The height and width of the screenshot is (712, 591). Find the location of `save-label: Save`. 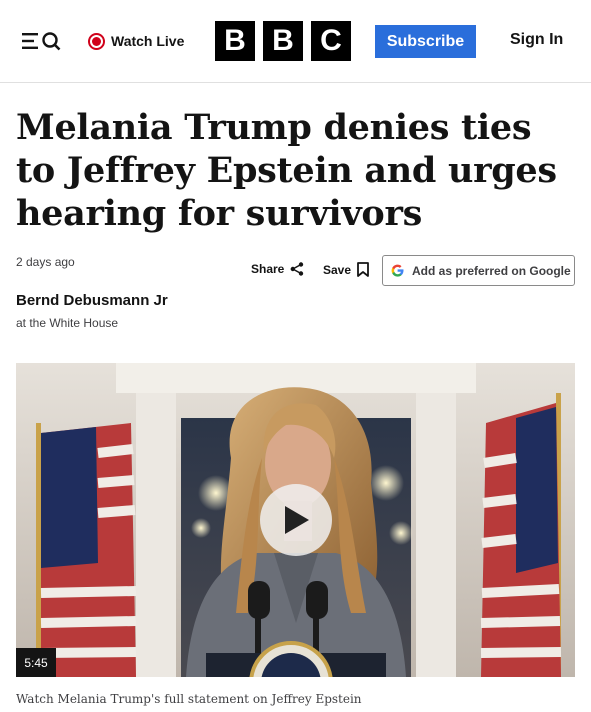

save-label: Save is located at coordinates (337, 269).